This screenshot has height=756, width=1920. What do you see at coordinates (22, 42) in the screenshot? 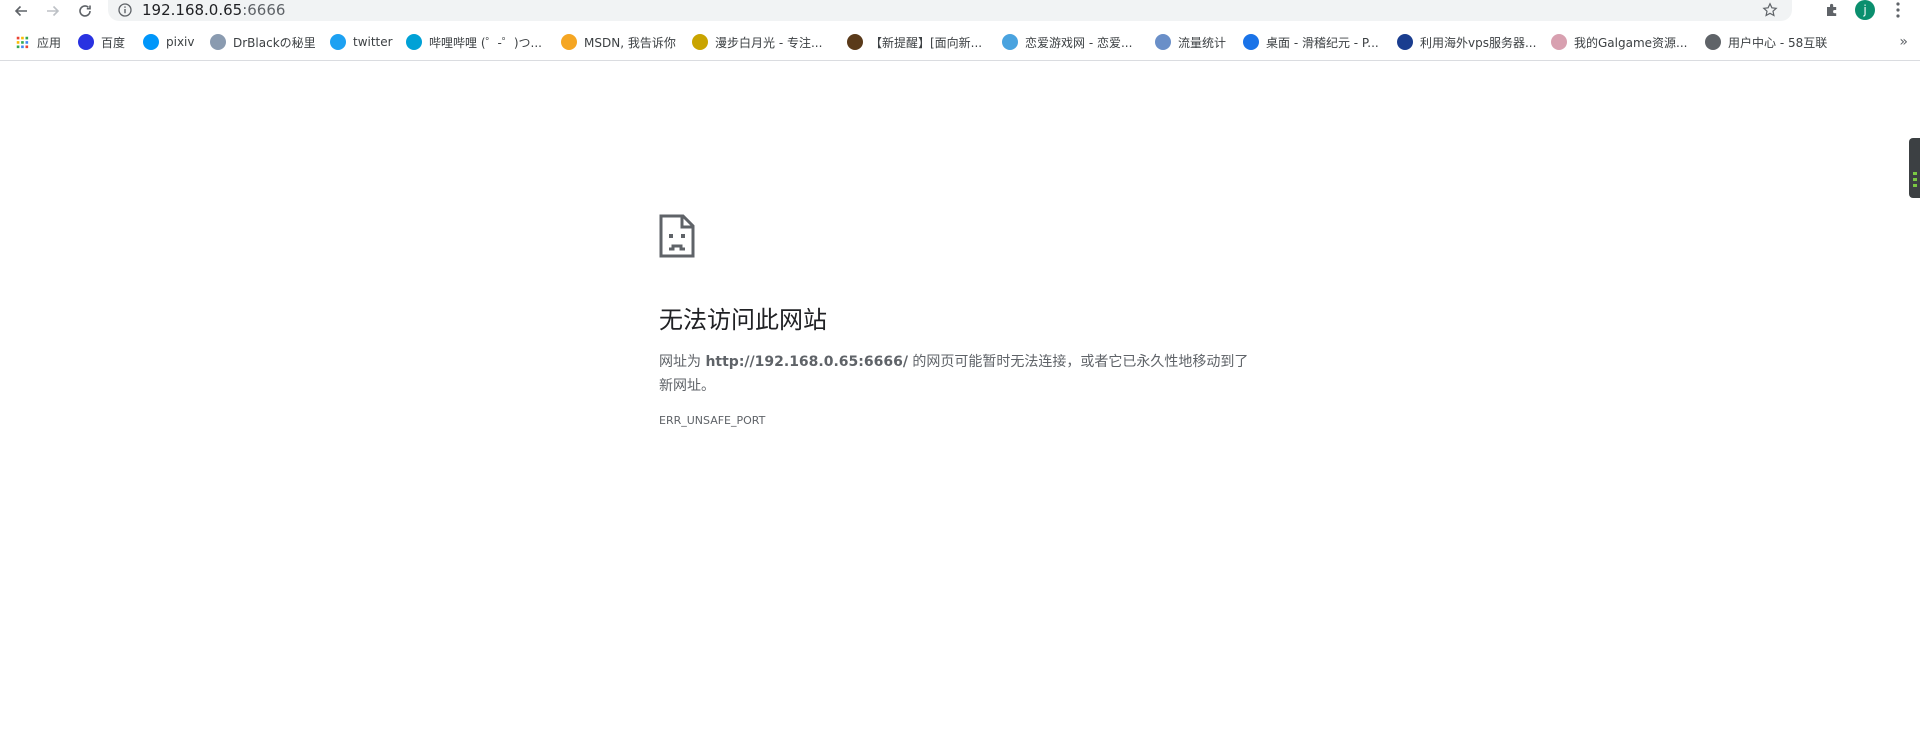
I see `apps-grid-icon` at bounding box center [22, 42].